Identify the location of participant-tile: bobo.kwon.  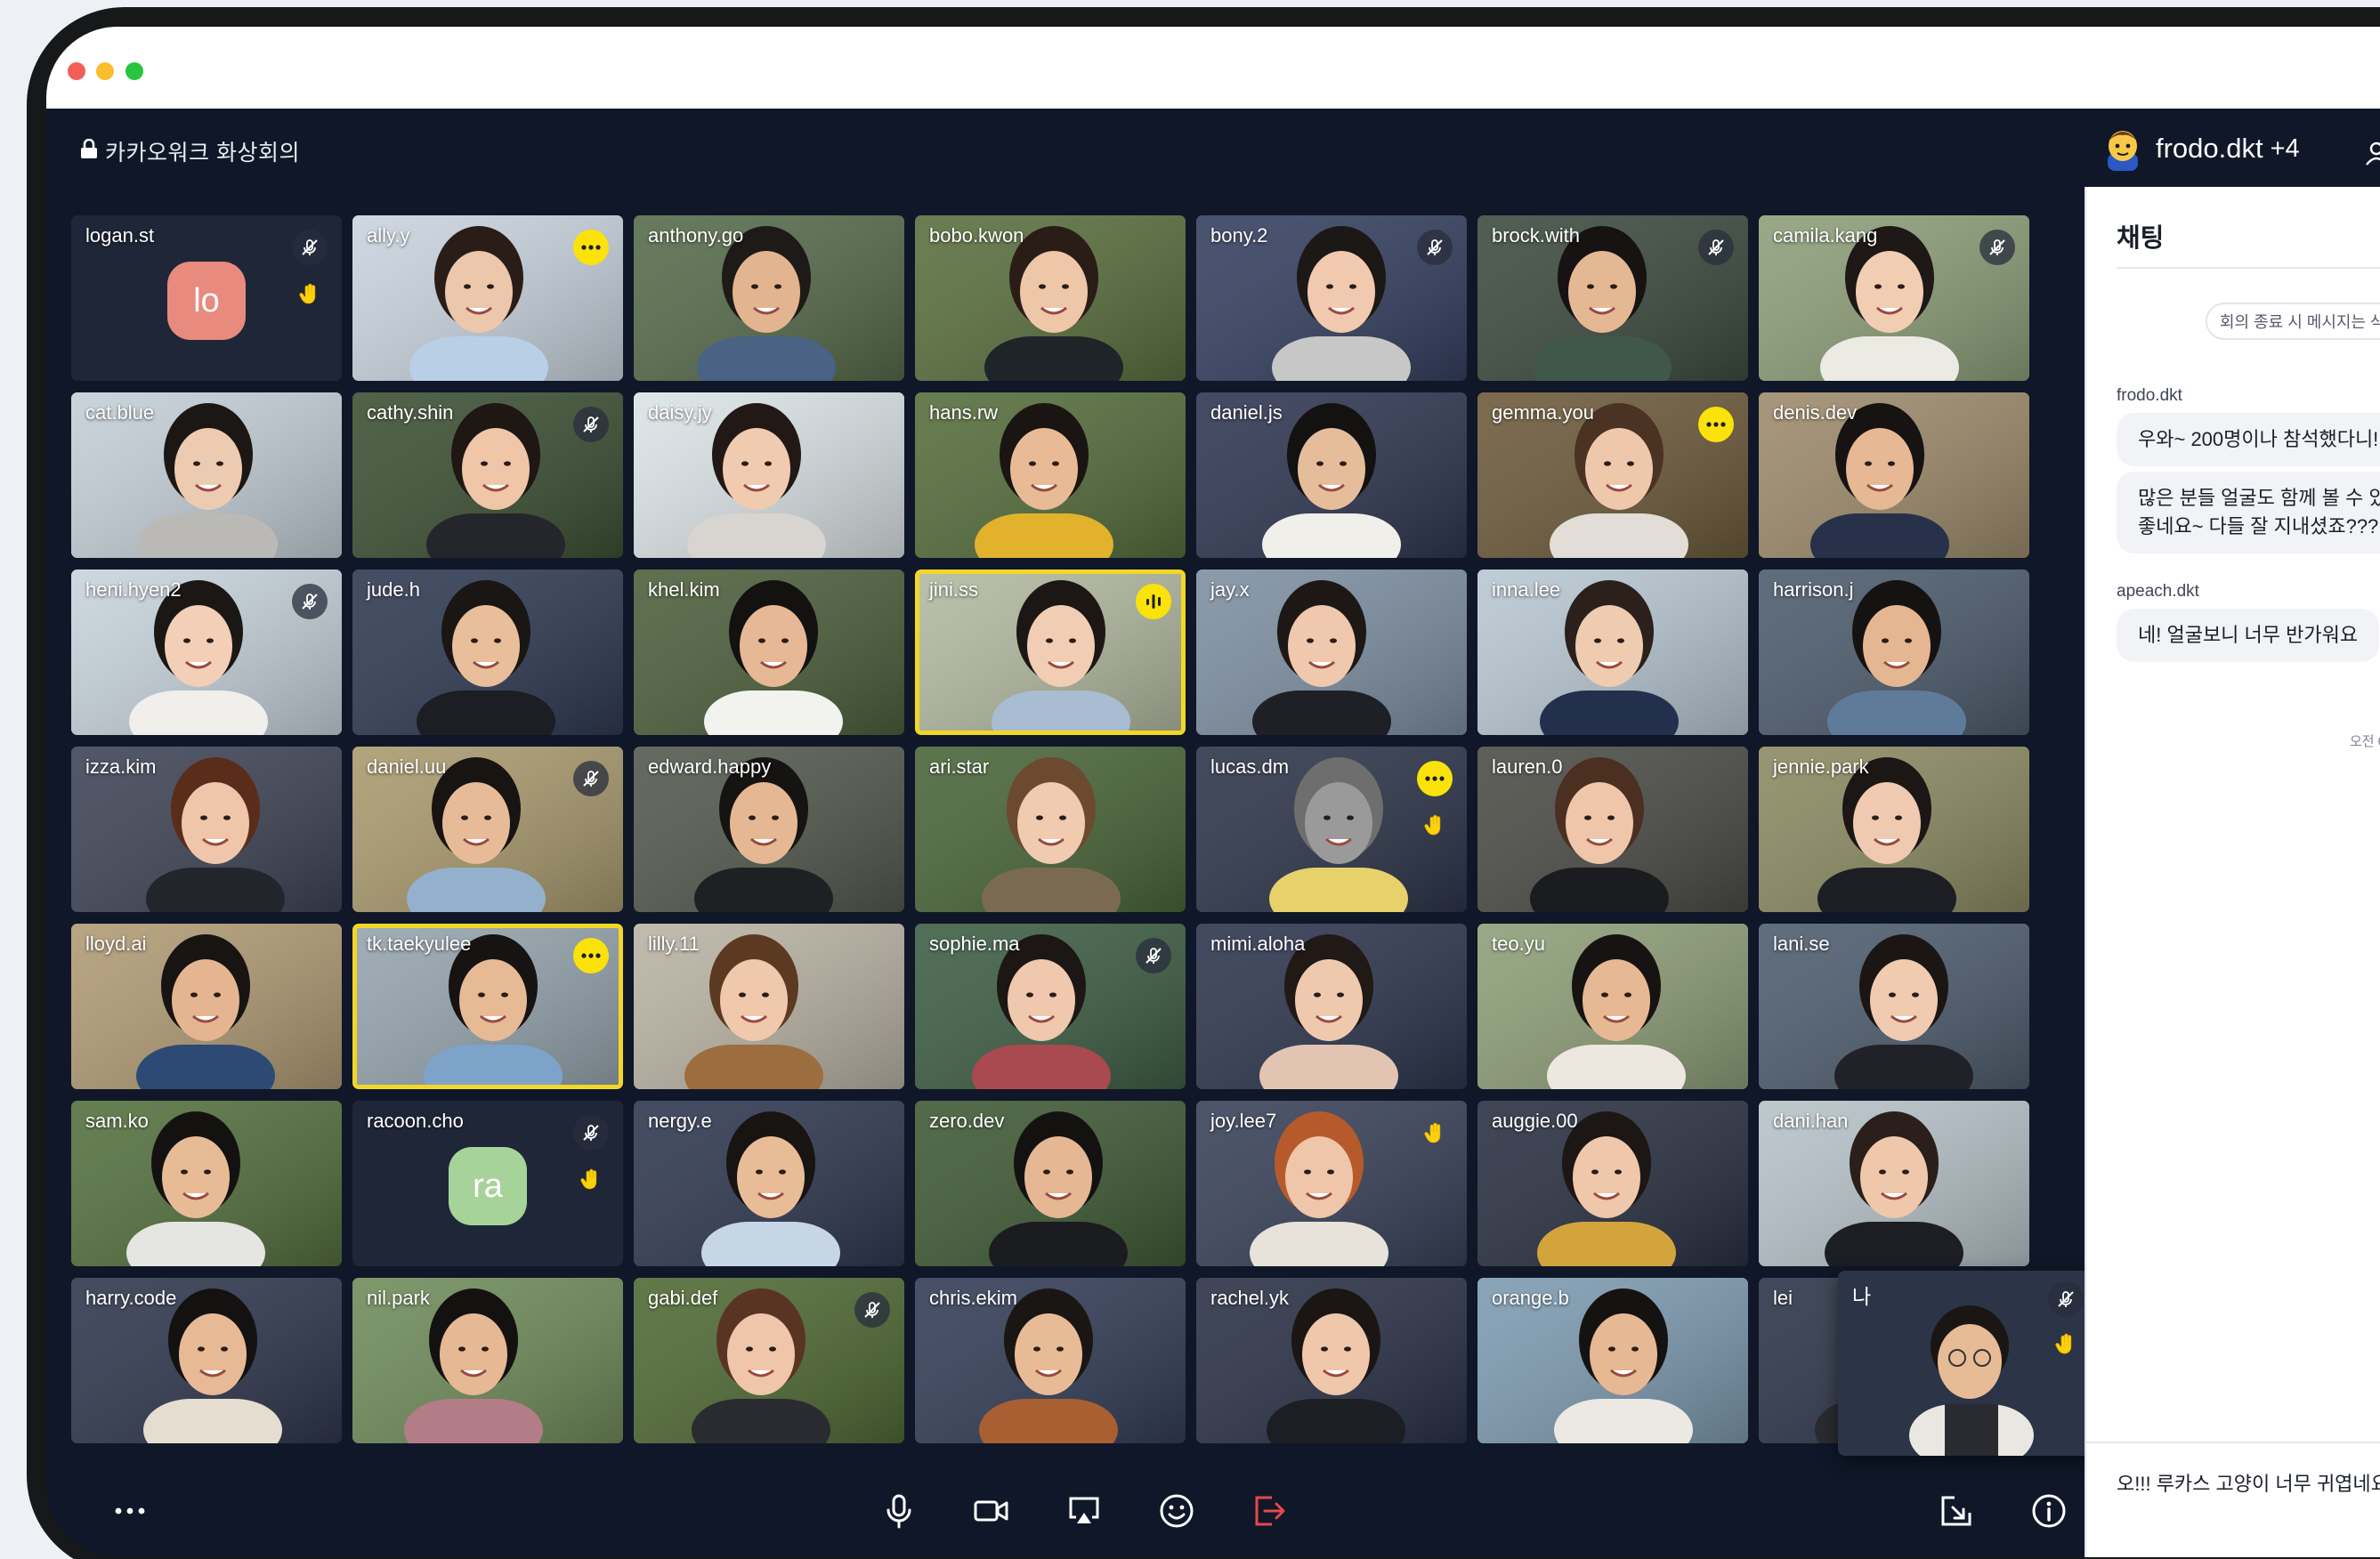
(1050, 298).